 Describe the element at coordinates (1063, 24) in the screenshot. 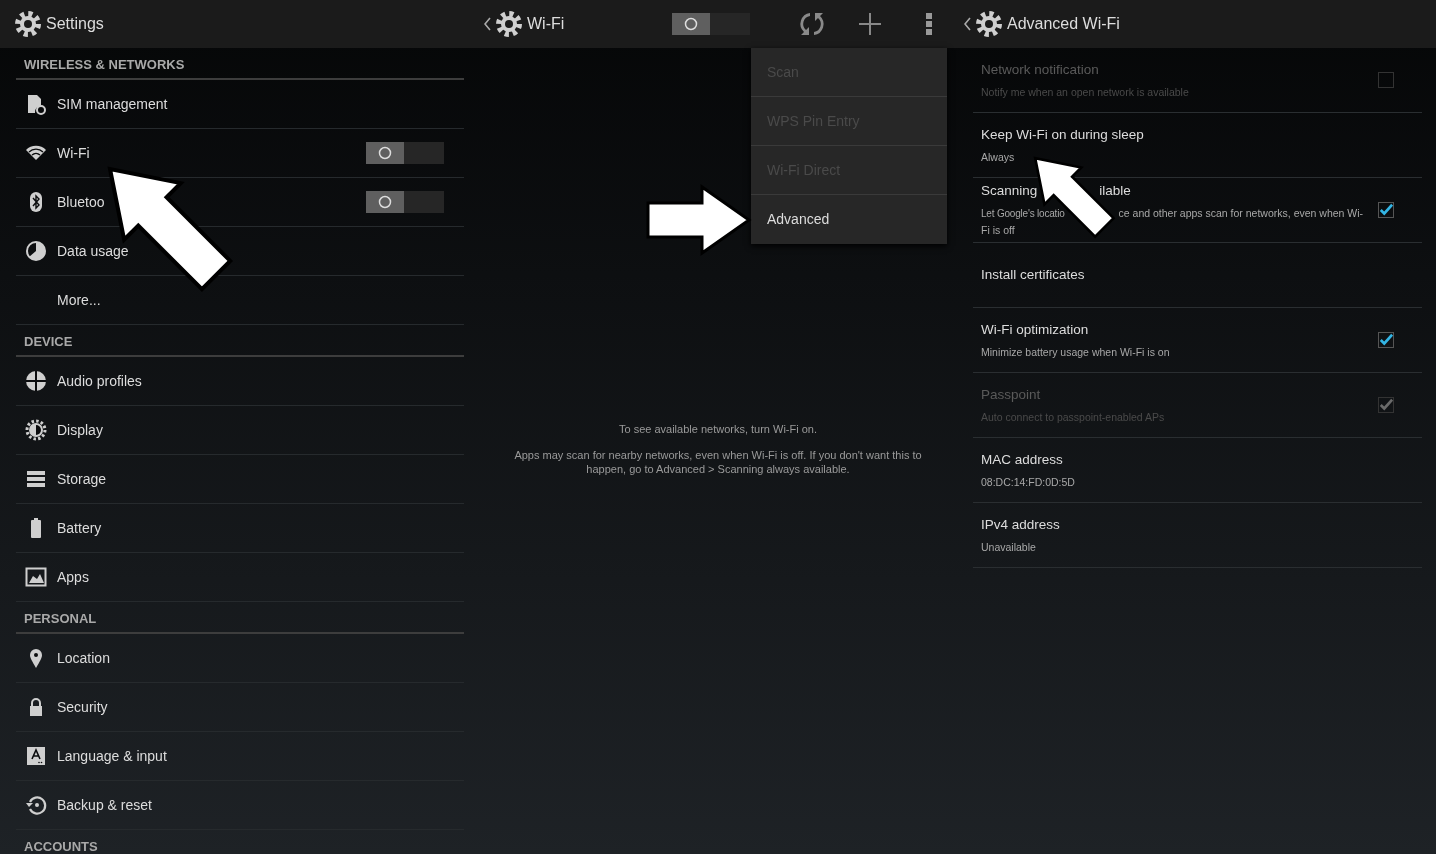

I see `screen-title: Advanced Wi-Fi` at that location.